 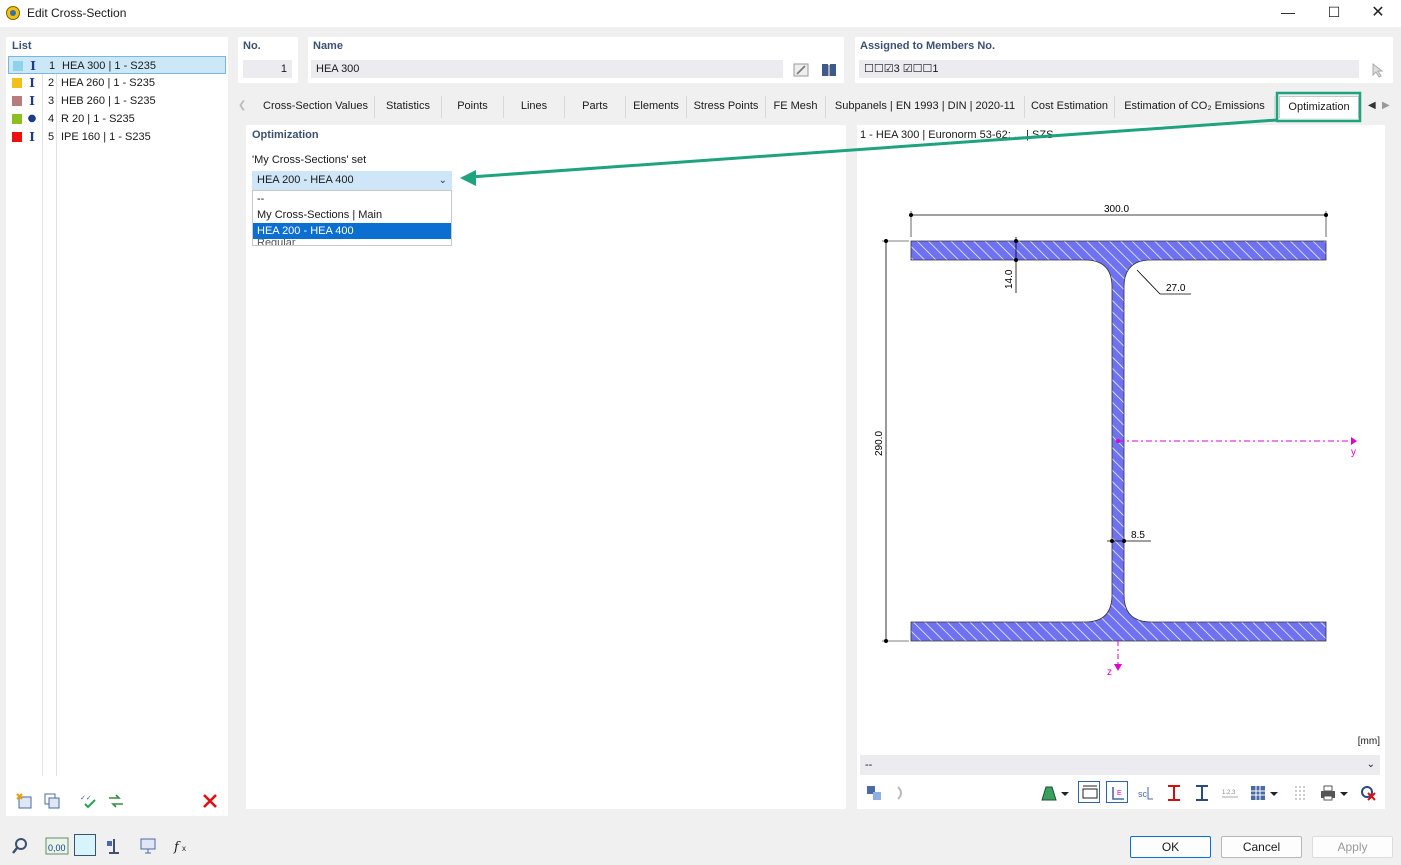 What do you see at coordinates (1288, 13) in the screenshot?
I see `minimize-button: —` at bounding box center [1288, 13].